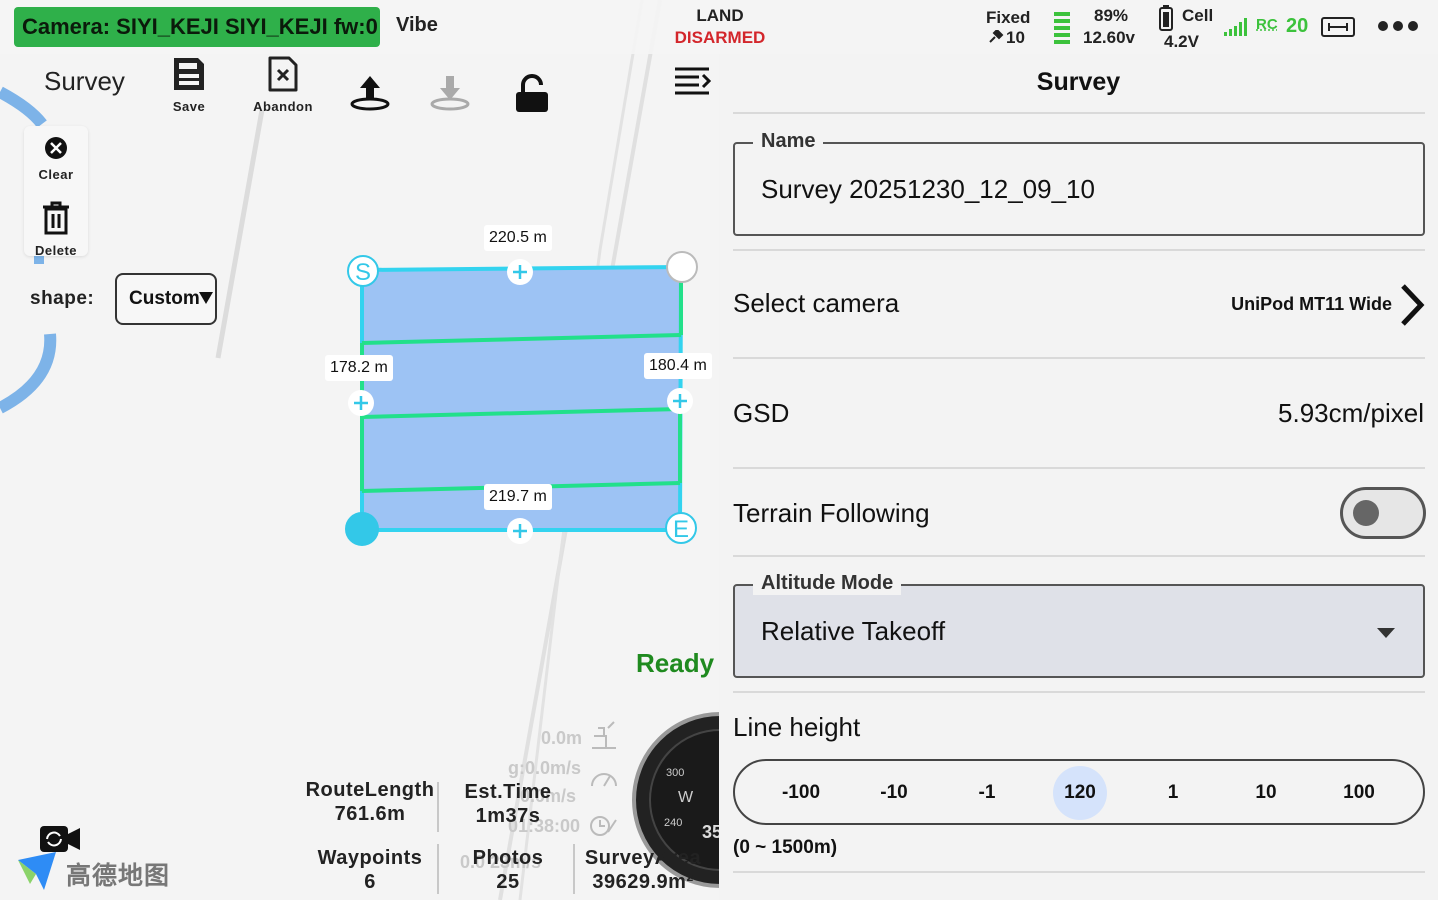 Image resolution: width=1438 pixels, height=900 pixels. Describe the element at coordinates (1266, 793) in the screenshot. I see `step-plus-10: 10` at that location.